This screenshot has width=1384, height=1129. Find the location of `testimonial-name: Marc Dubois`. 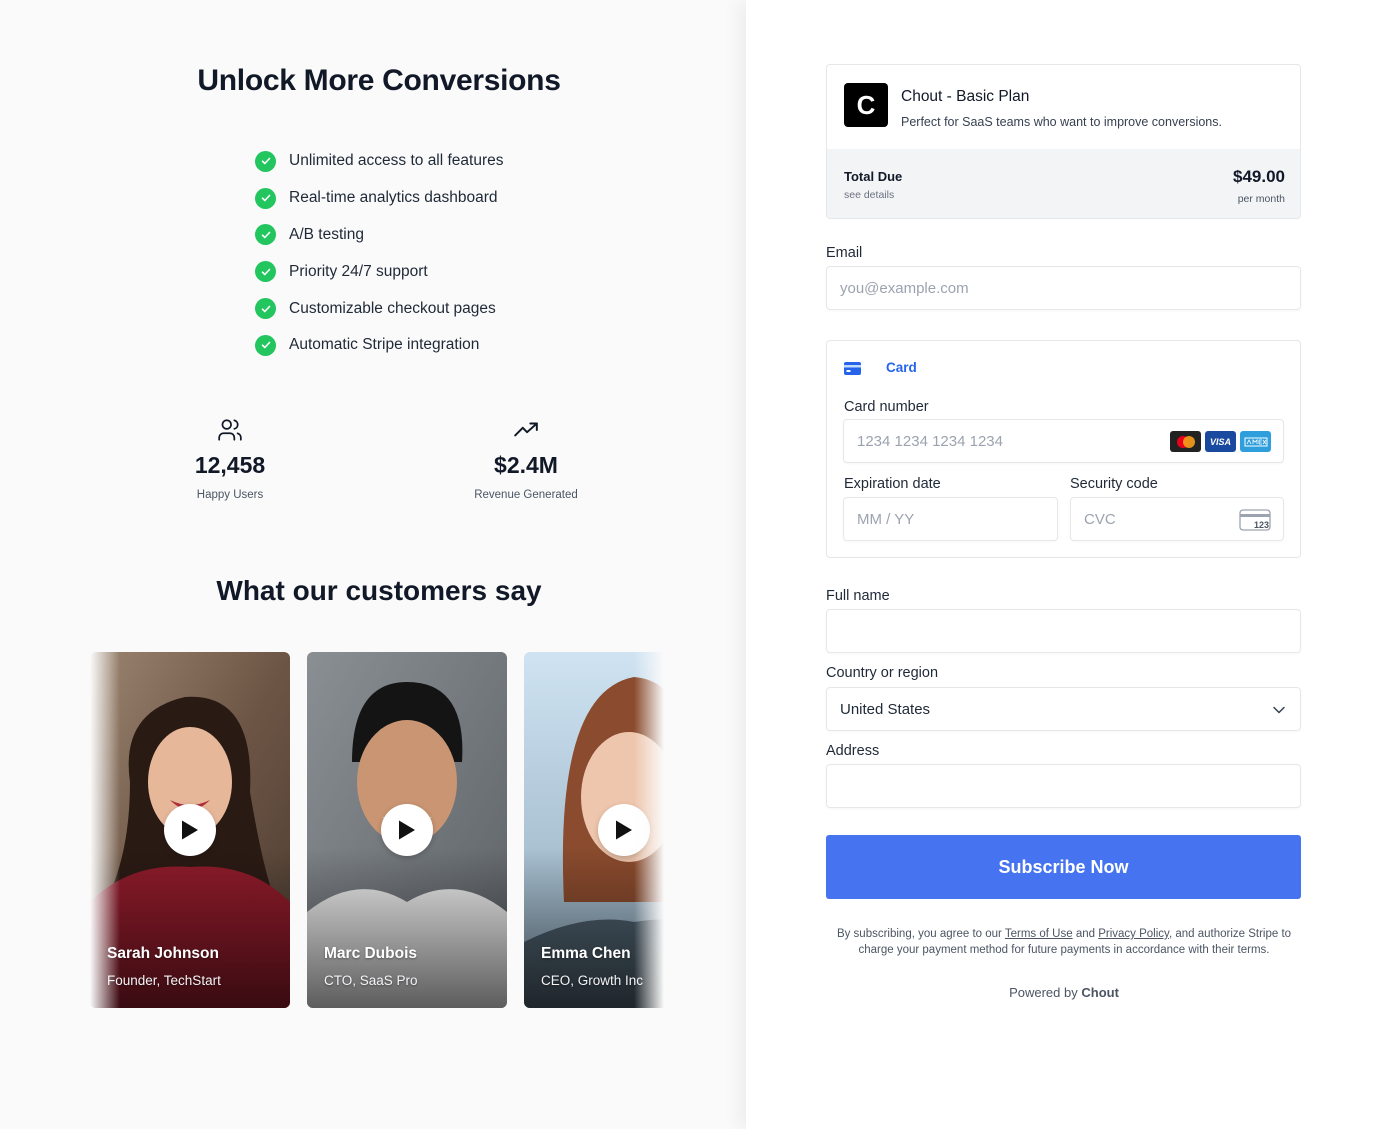

testimonial-name: Marc Dubois is located at coordinates (371, 953).